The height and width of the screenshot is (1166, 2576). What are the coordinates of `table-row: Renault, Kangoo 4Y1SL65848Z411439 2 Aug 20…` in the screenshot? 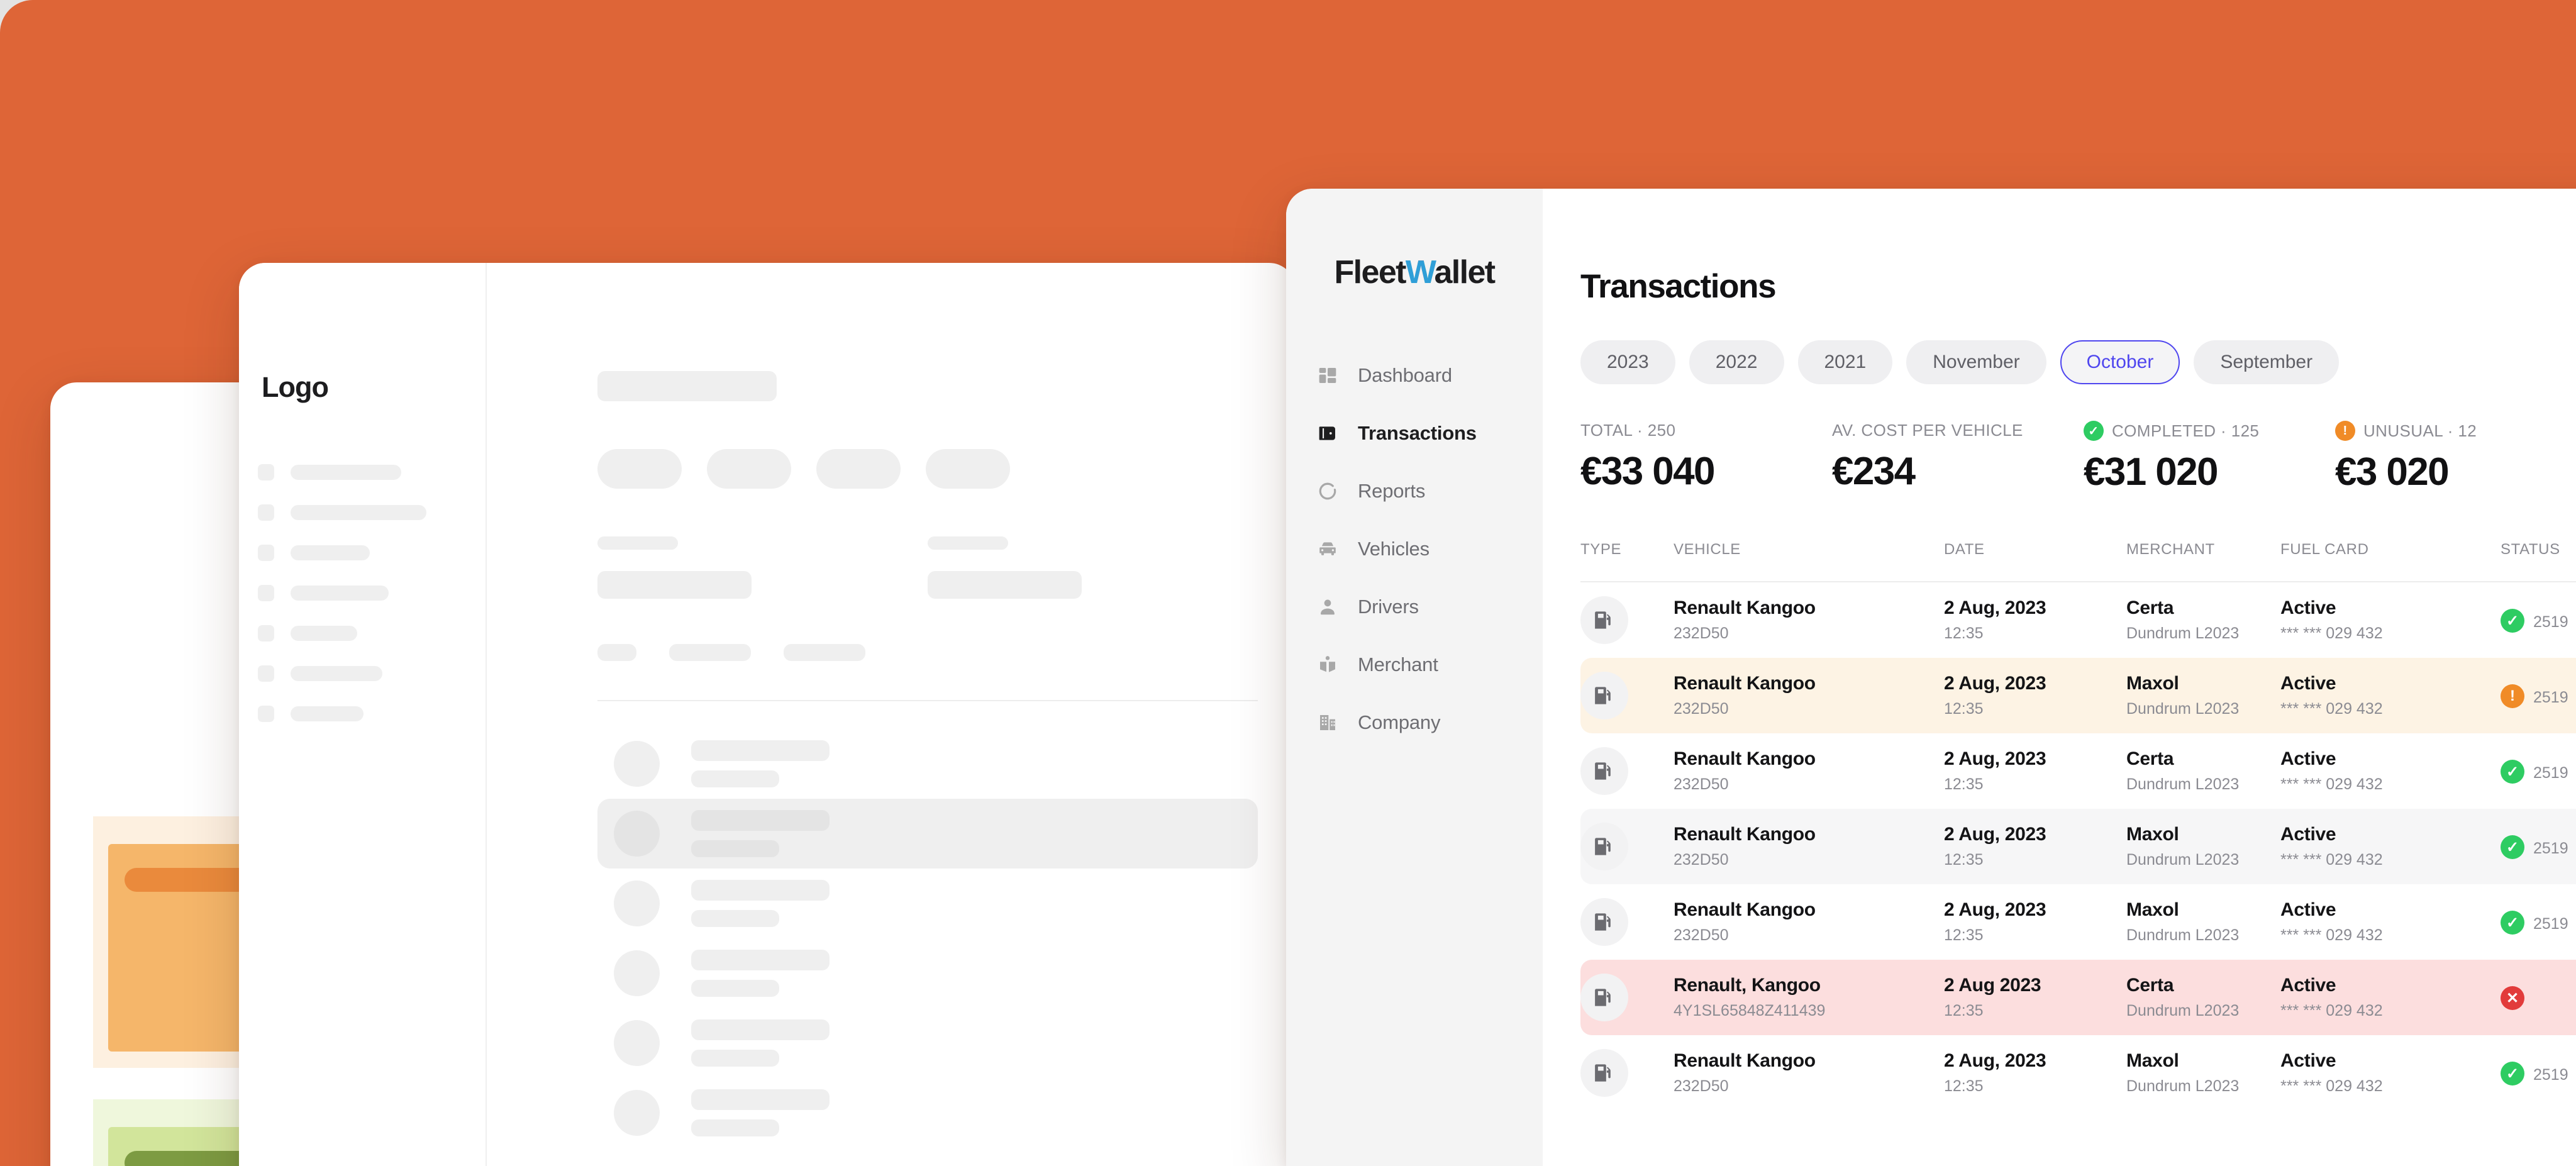 It's located at (2078, 997).